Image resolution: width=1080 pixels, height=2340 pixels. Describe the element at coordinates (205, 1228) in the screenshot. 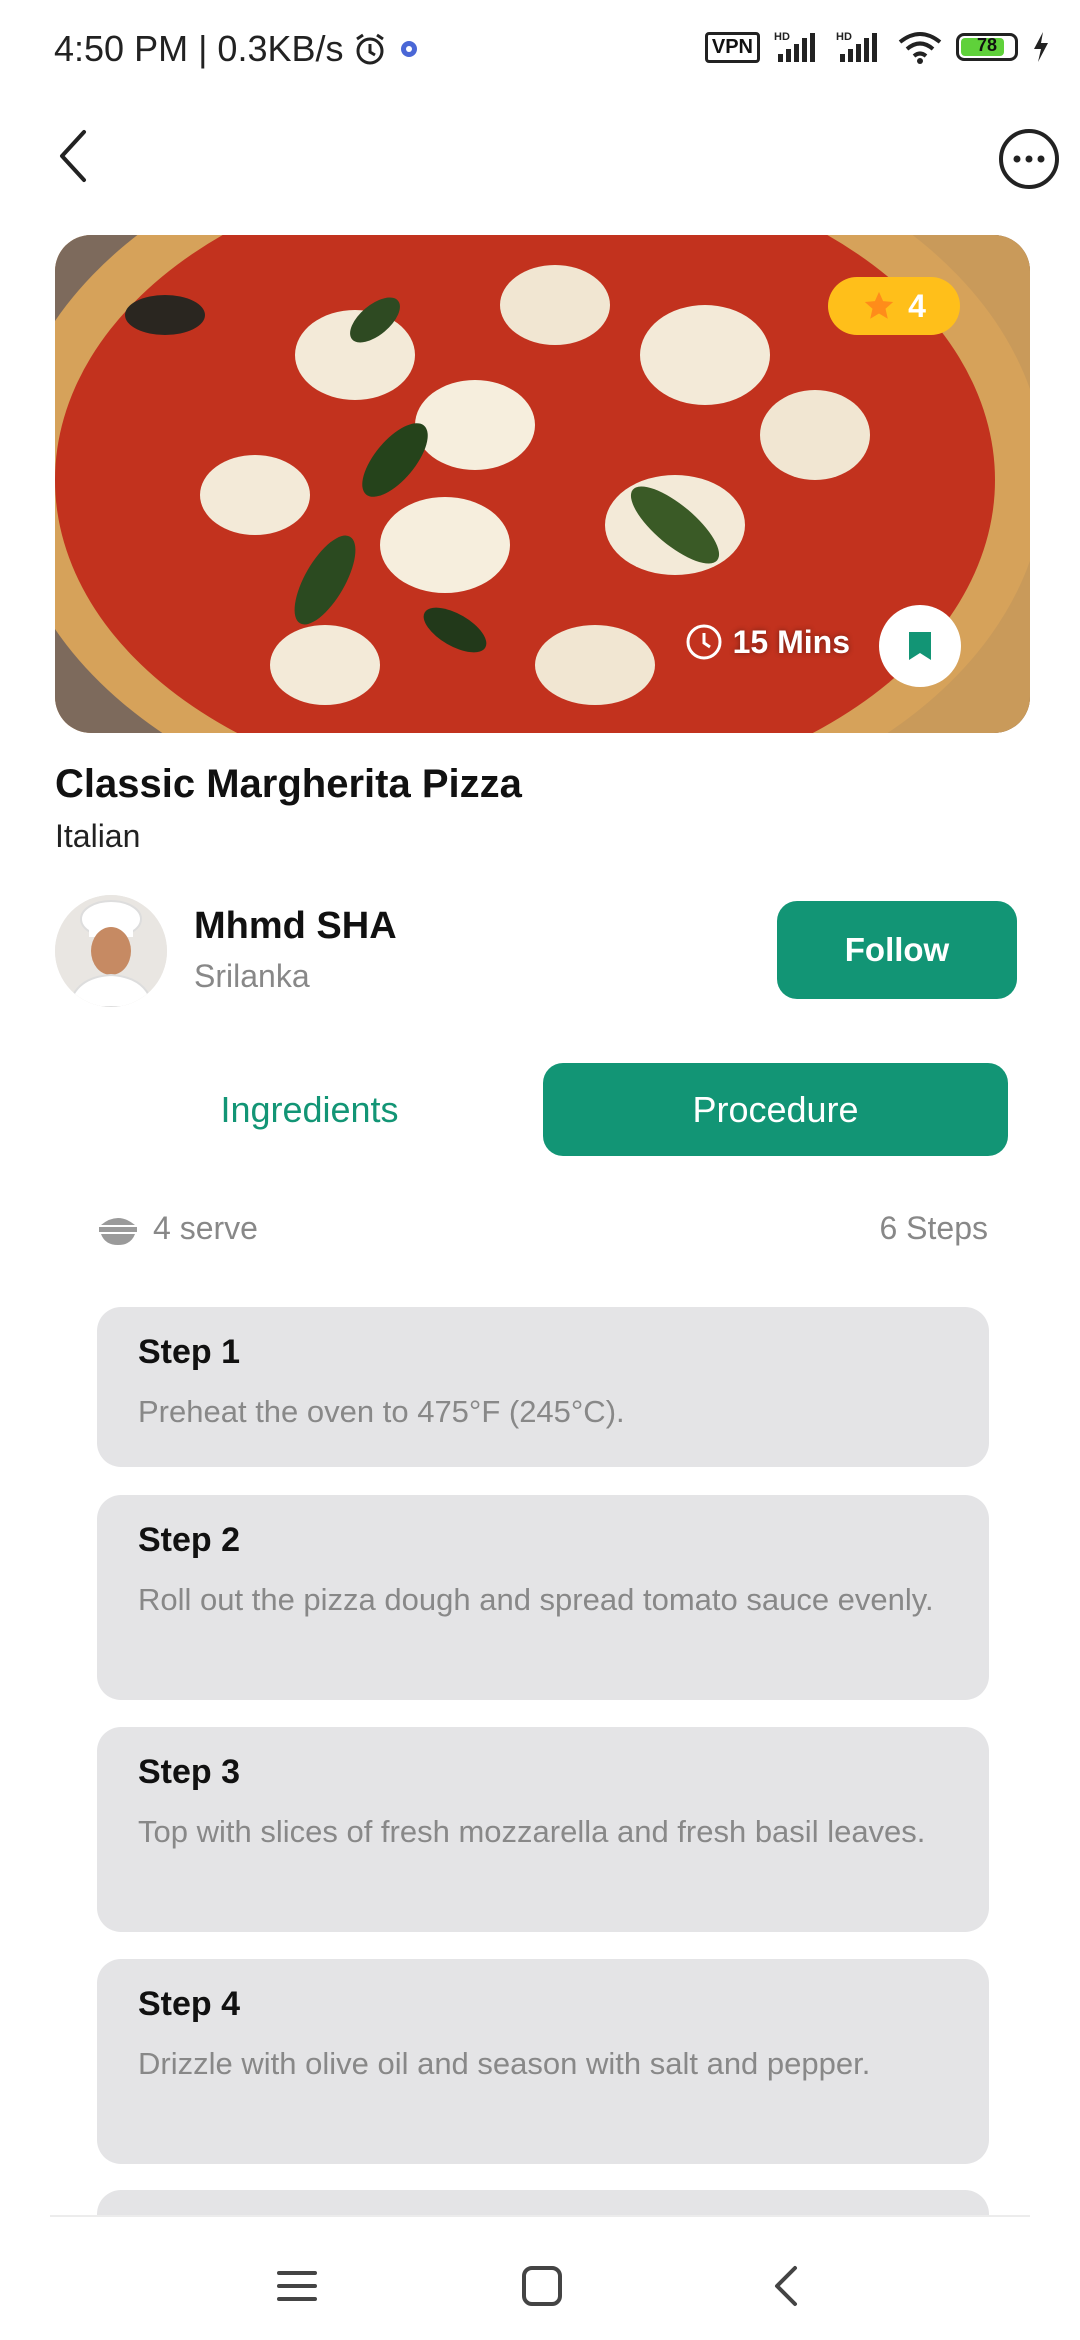

I see `serves-text: 4 serve` at that location.